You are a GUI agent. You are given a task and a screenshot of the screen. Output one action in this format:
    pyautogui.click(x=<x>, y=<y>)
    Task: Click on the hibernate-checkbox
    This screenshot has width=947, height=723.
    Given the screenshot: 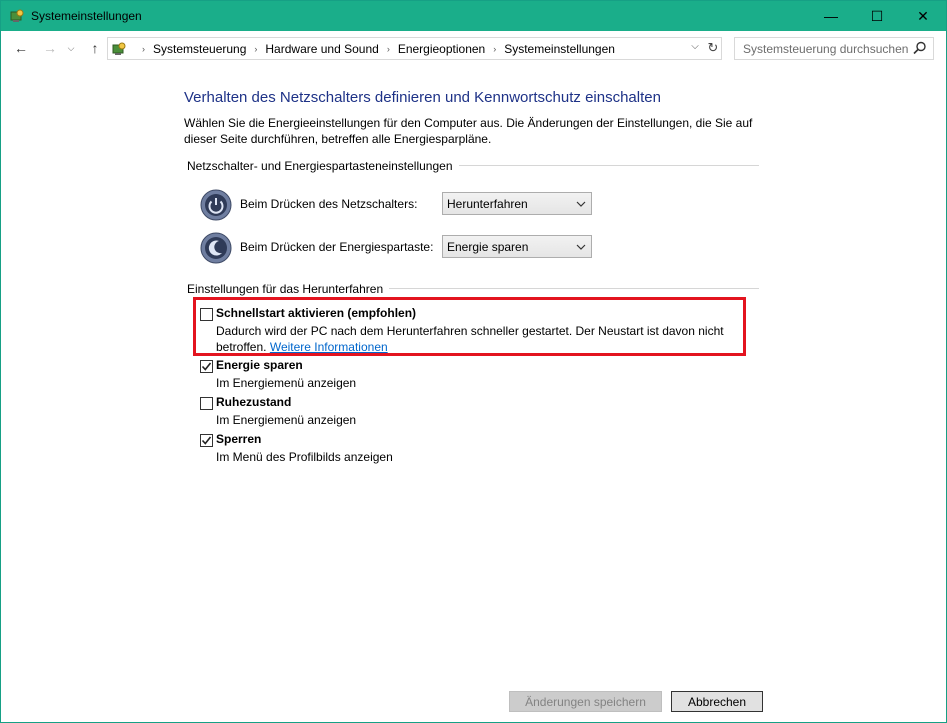 What is the action you would take?
    pyautogui.click(x=206, y=403)
    